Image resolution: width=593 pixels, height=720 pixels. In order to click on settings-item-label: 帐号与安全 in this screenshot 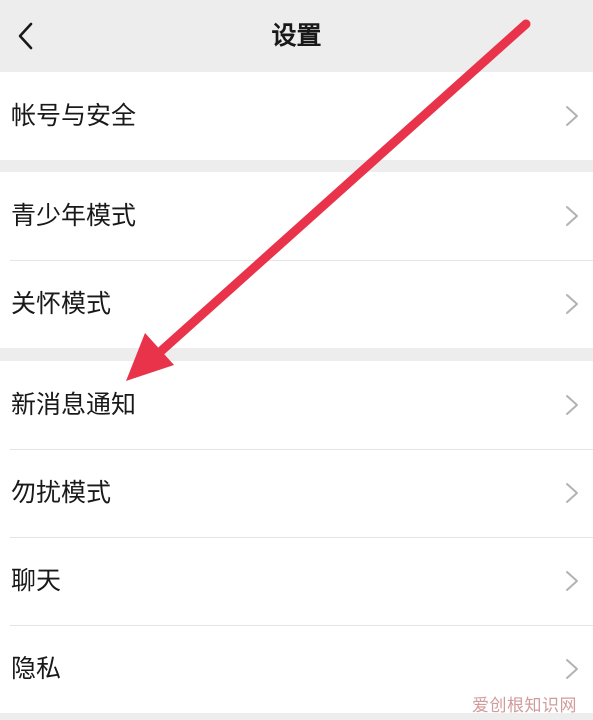, I will do `click(74, 115)`.